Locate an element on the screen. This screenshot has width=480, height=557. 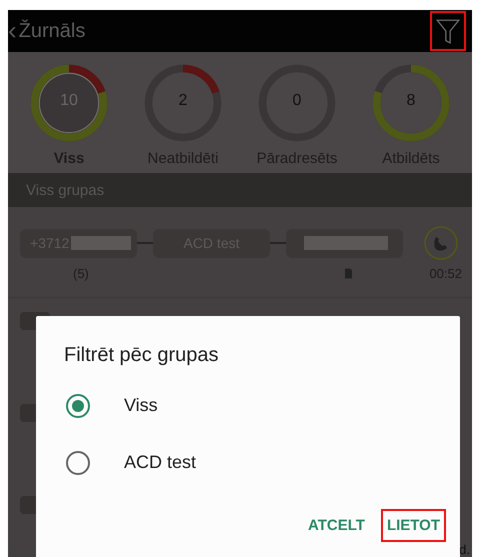
back-button: ‹ is located at coordinates (12, 29).